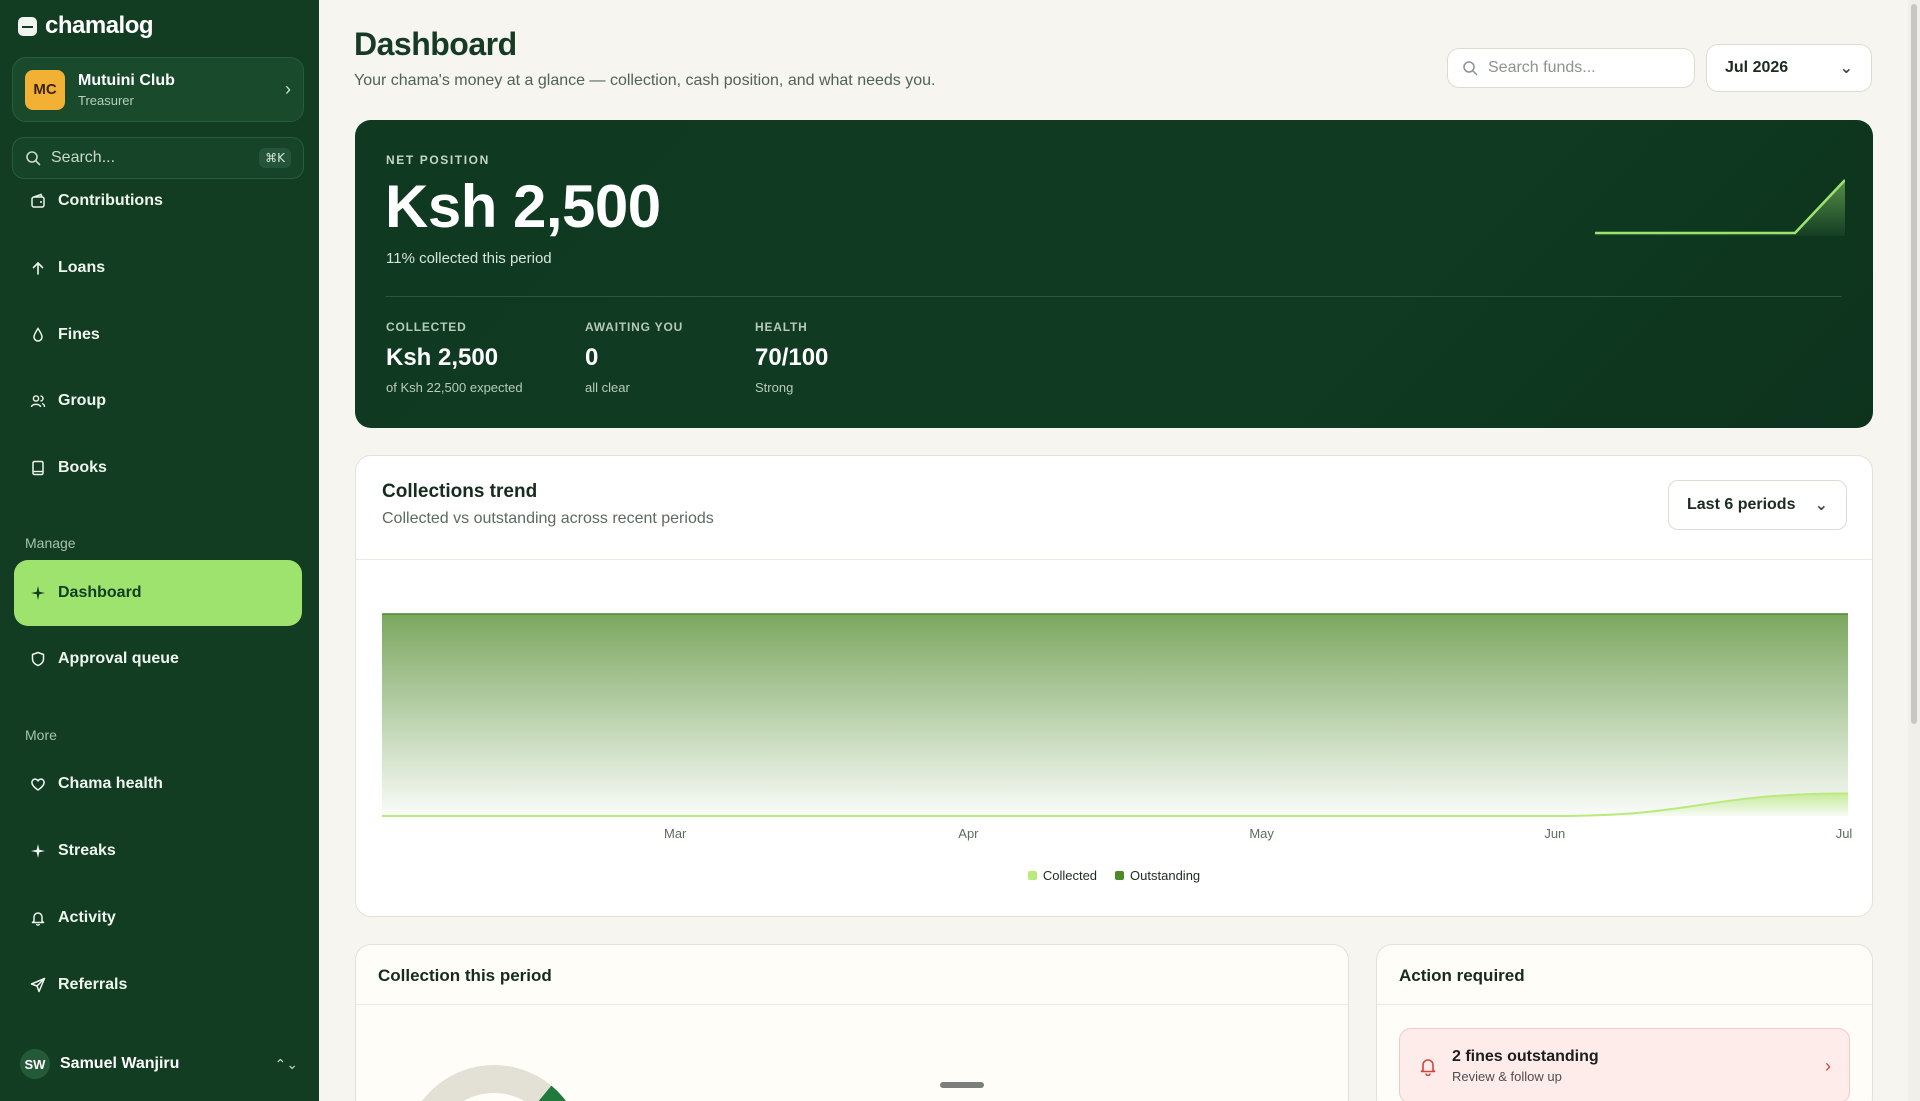 This screenshot has width=1920, height=1101. I want to click on sidebar-item-label: Group, so click(82, 400).